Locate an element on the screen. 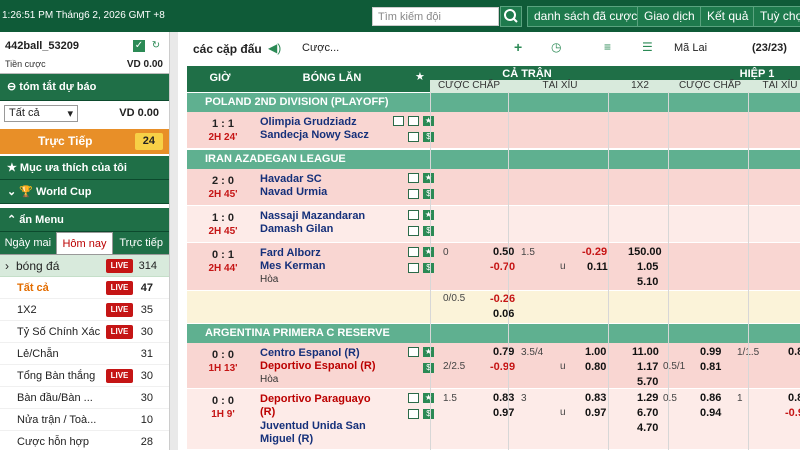 This screenshot has width=800, height=450. summary-header: ⊖ tóm tắt dự báo is located at coordinates (84, 87).